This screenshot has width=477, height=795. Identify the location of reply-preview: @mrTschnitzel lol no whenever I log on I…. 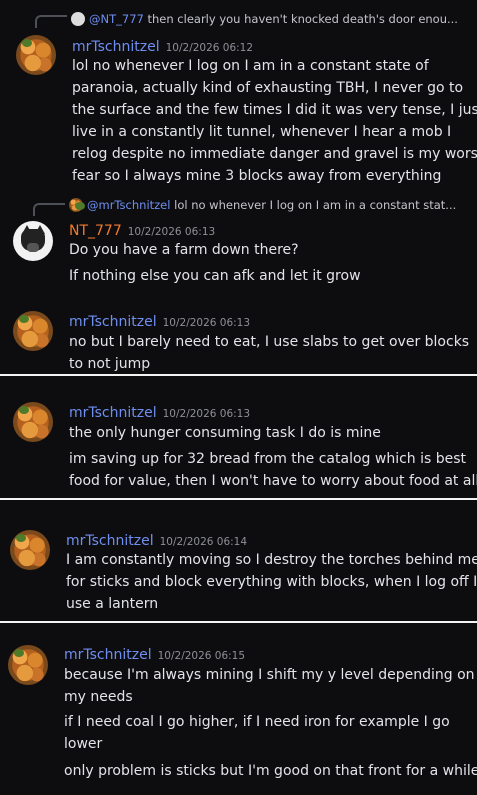
(262, 205).